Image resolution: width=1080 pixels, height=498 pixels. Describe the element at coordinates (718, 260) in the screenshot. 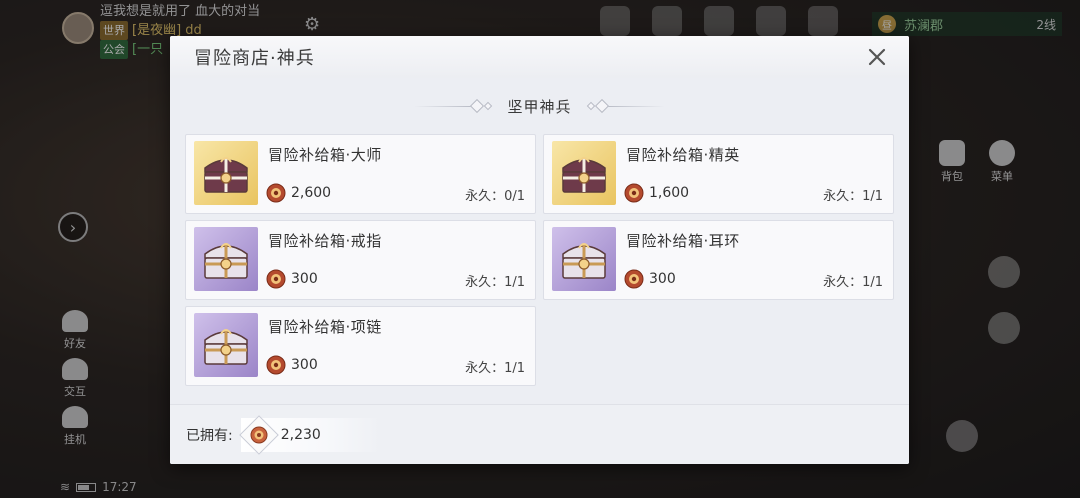

I see `shop-item-card: 冒险补给箱·耳环 300 永久：1/1` at that location.